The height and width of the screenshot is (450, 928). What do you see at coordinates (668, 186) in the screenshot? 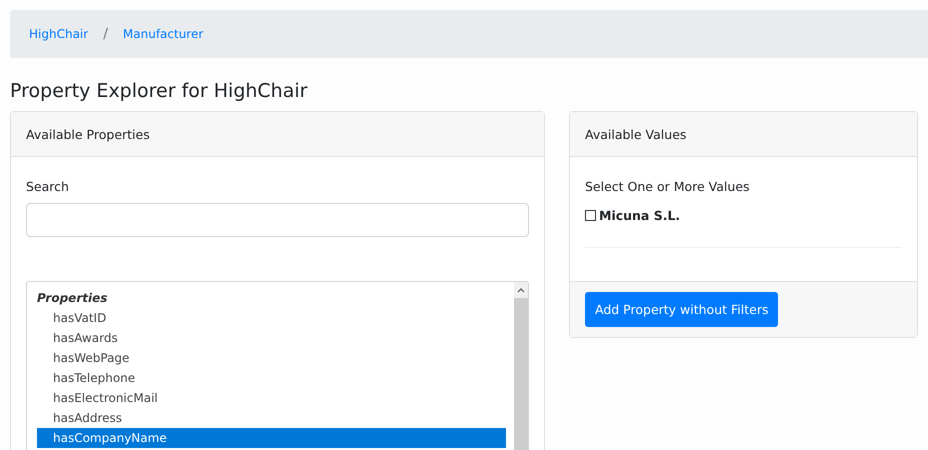
I see `values-prompt: Select One or More Values` at bounding box center [668, 186].